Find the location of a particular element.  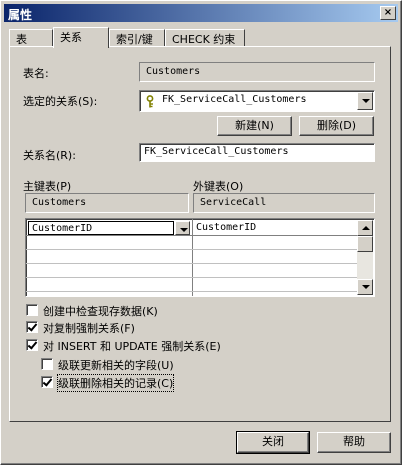

help-button: 帮助 is located at coordinates (354, 442).